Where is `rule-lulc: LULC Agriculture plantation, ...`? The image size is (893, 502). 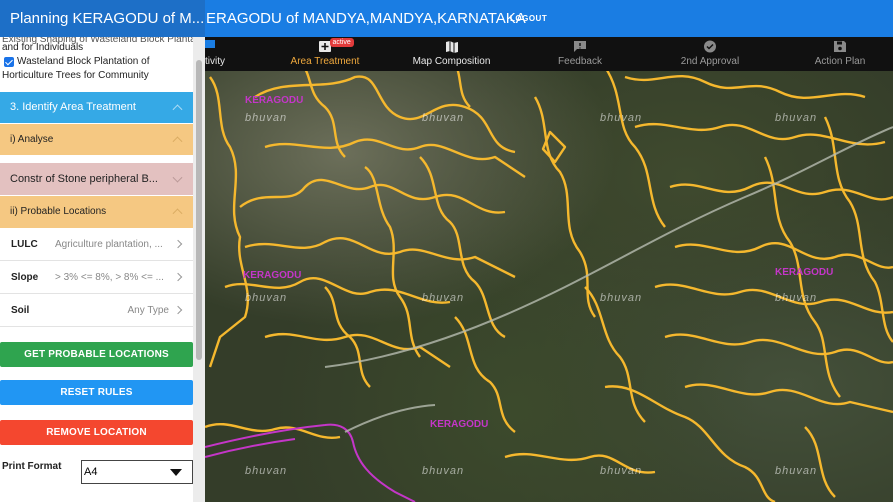 rule-lulc: LULC Agriculture plantation, ... is located at coordinates (96, 245).